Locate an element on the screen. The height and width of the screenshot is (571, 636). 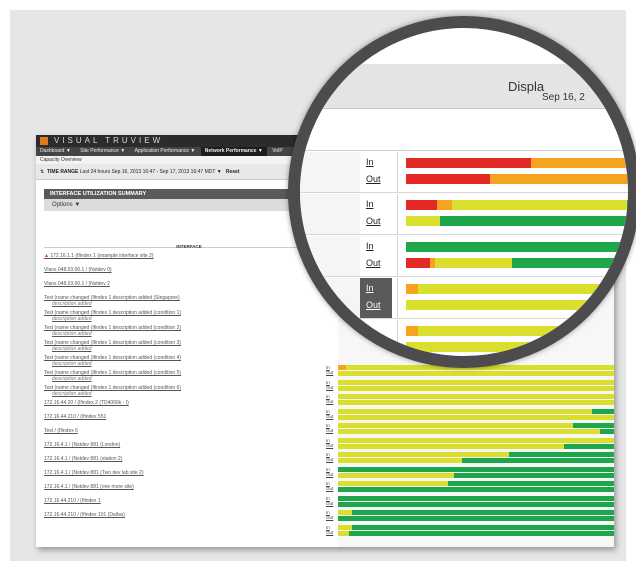
time-range-label: TIME RANGE is located at coordinates (62, 172).